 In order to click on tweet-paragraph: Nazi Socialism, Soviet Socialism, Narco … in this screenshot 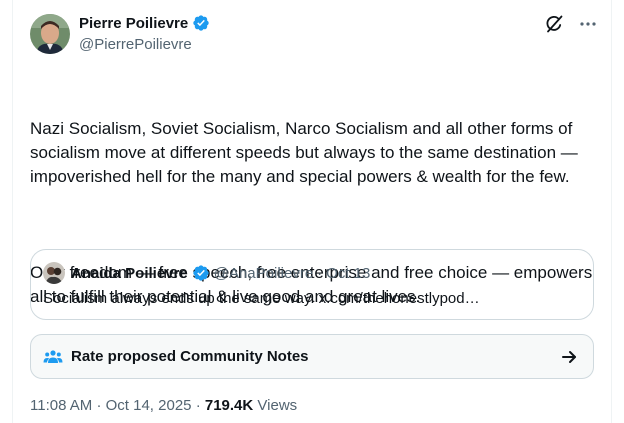, I will do `click(306, 152)`.